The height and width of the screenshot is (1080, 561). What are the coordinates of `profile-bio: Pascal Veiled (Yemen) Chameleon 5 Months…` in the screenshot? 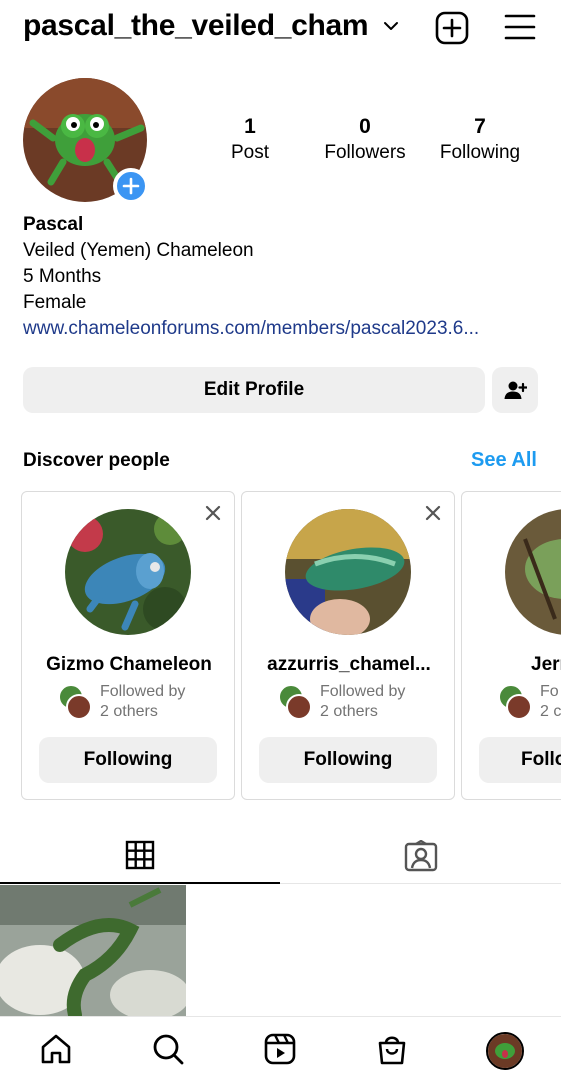 It's located at (283, 277).